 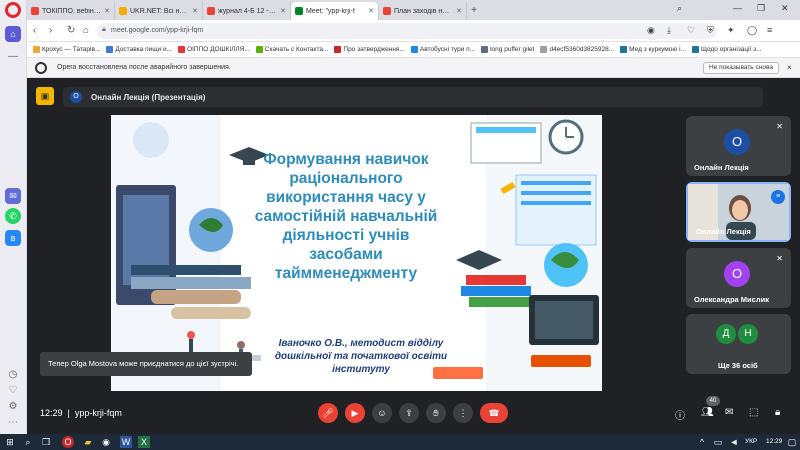 What do you see at coordinates (702, 442) in the screenshot?
I see `tray-up-icon: ^` at bounding box center [702, 442].